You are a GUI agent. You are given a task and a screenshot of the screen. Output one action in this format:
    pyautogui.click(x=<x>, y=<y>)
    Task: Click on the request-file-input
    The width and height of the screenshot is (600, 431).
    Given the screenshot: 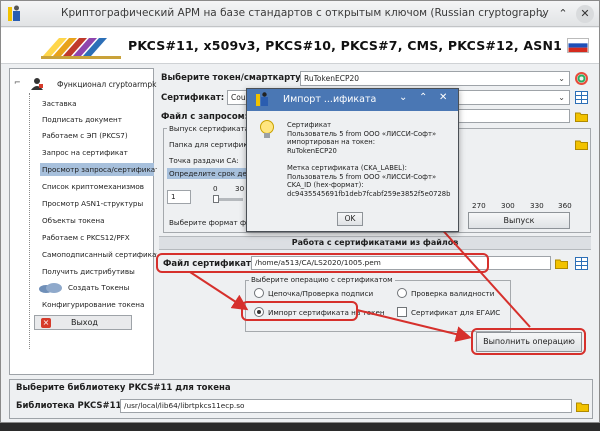 What is the action you would take?
    pyautogui.click(x=513, y=116)
    